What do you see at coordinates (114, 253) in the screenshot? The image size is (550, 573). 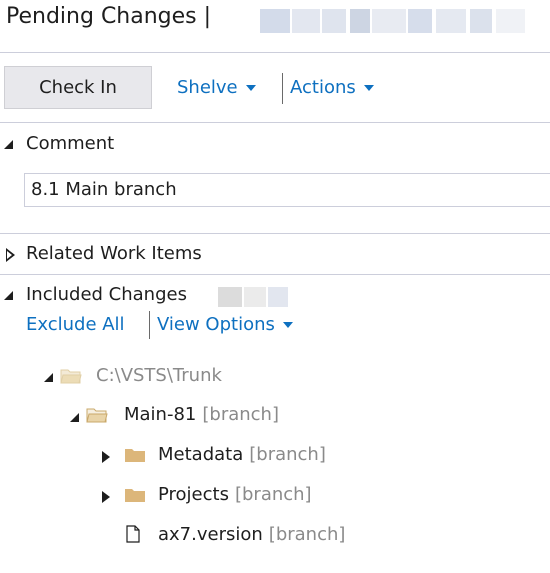 I see `related-work-items-label: Related Work Items` at bounding box center [114, 253].